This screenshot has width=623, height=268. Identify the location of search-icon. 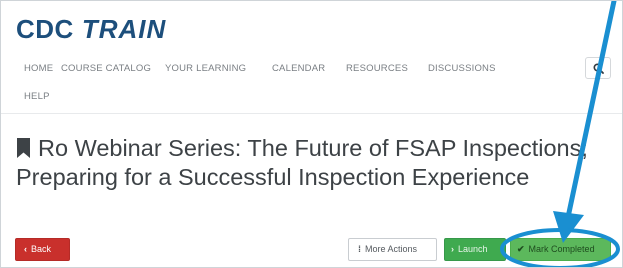
(598, 68).